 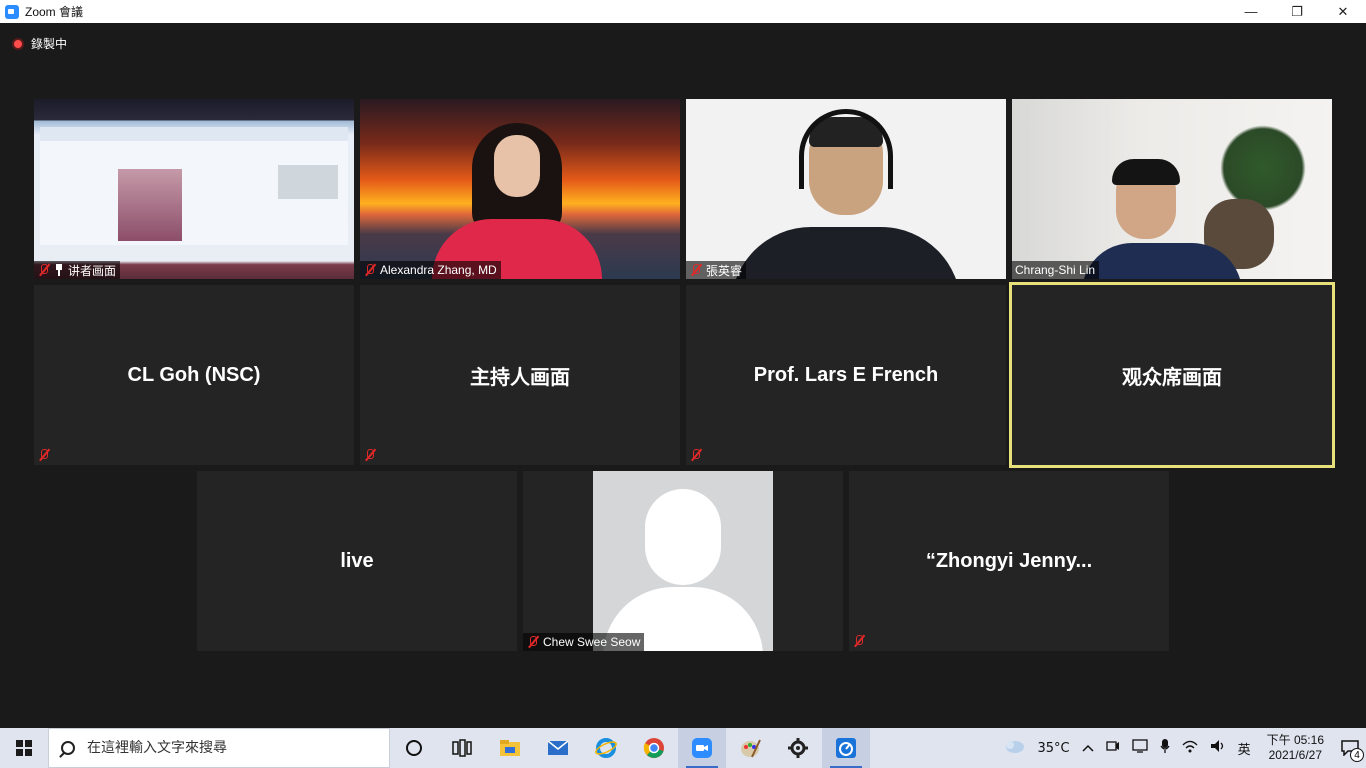 I want to click on video-tile-speaker-screen: 讲者画面, so click(x=194, y=189).